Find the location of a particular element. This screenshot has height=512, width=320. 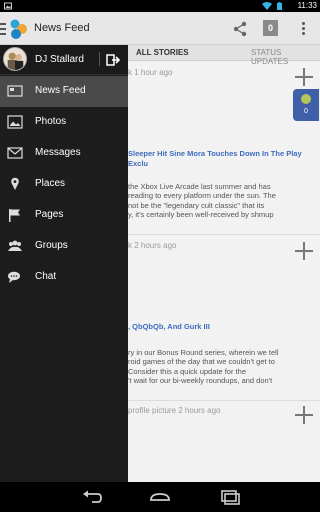

pages-icon is located at coordinates (14, 215).